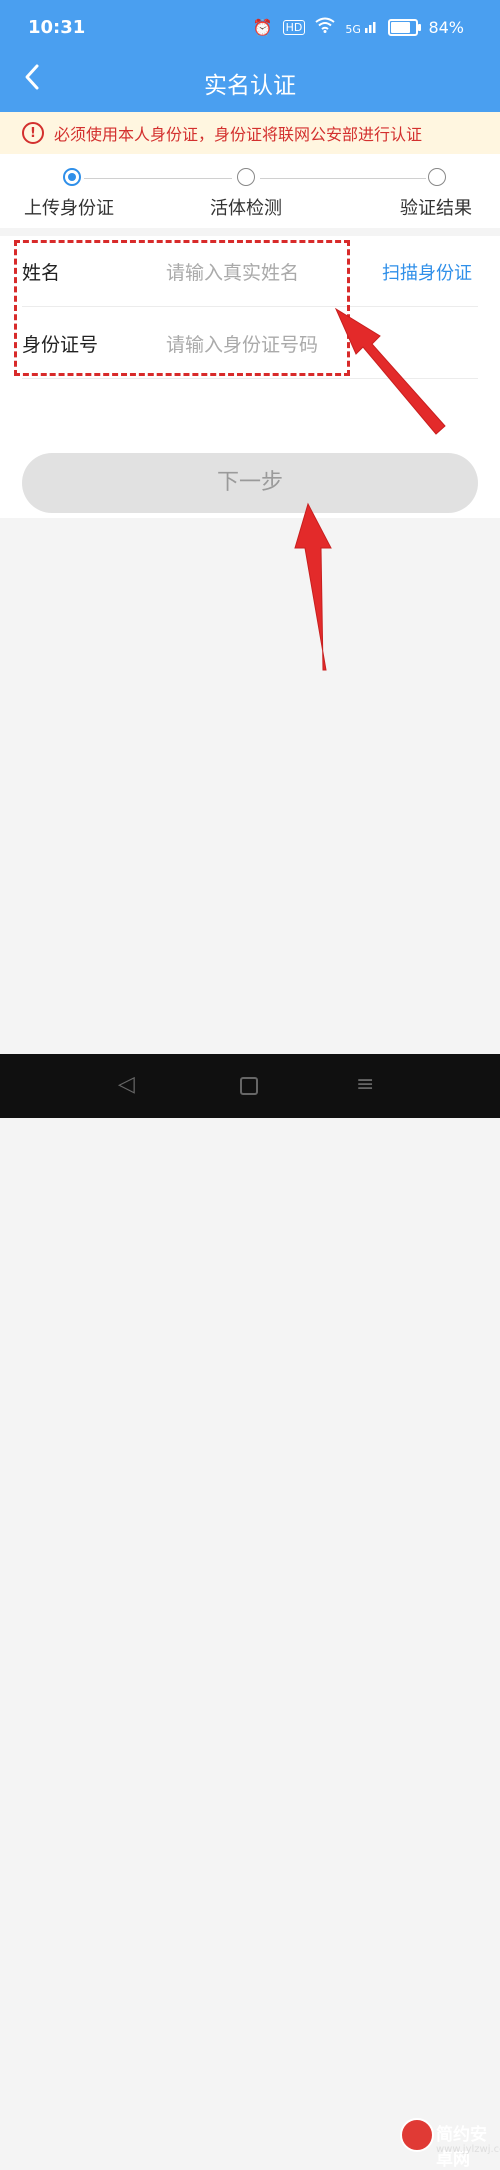 The width and height of the screenshot is (500, 2170). What do you see at coordinates (450, 2142) in the screenshot?
I see `watermark: 简约安卓网 www.jylzwj.com` at bounding box center [450, 2142].